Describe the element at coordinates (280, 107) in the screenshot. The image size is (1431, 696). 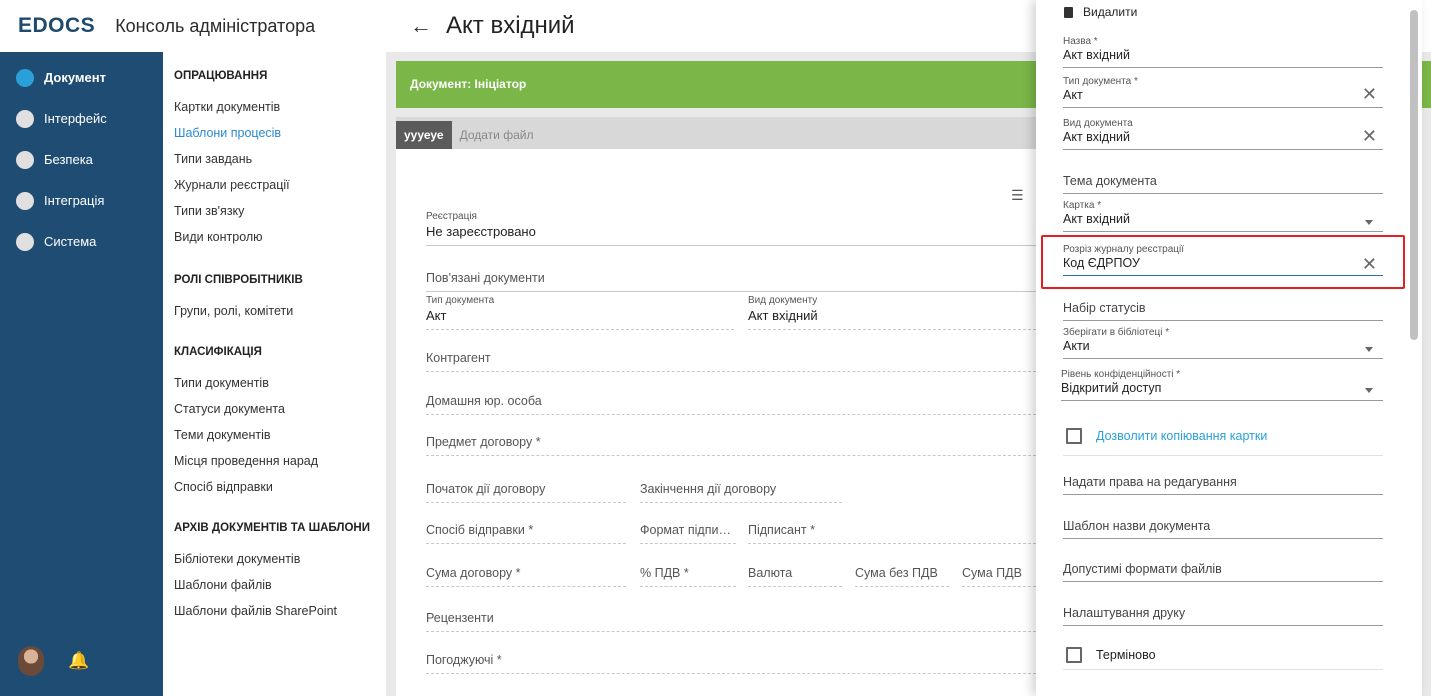
I see `submenu-item: Картки документів` at that location.